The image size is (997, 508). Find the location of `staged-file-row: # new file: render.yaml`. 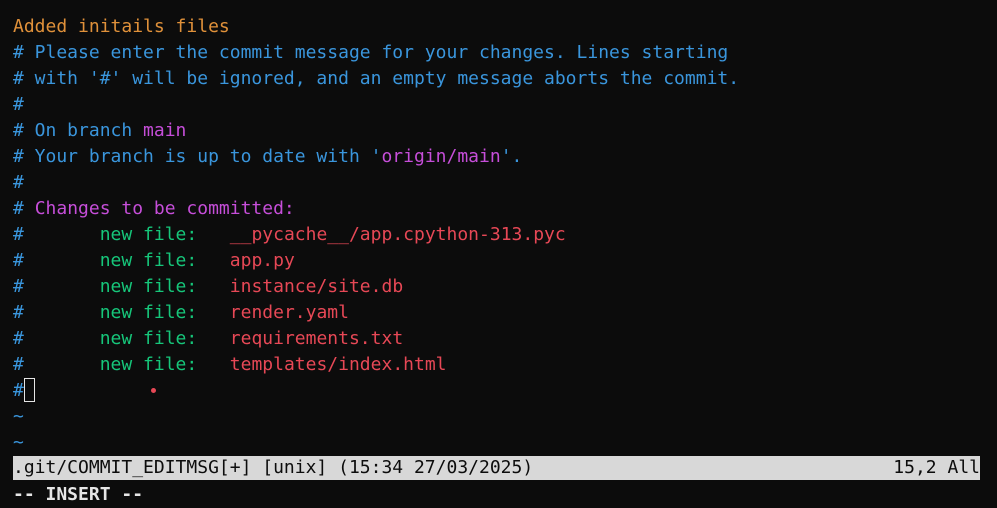

staged-file-row: # new file: render.yaml is located at coordinates (505, 313).